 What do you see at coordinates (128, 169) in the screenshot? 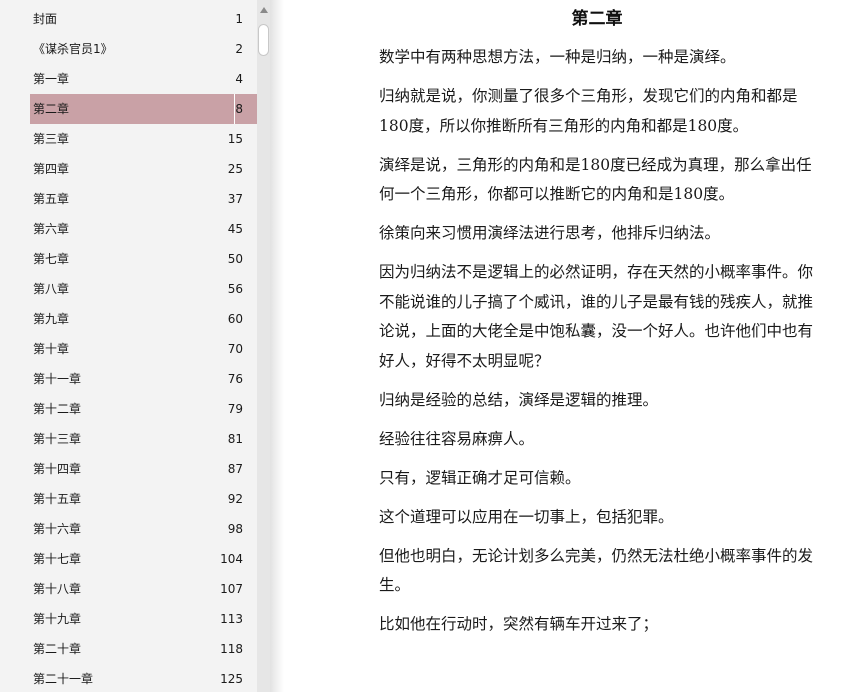
I see `toc-item: 第四章 25` at bounding box center [128, 169].